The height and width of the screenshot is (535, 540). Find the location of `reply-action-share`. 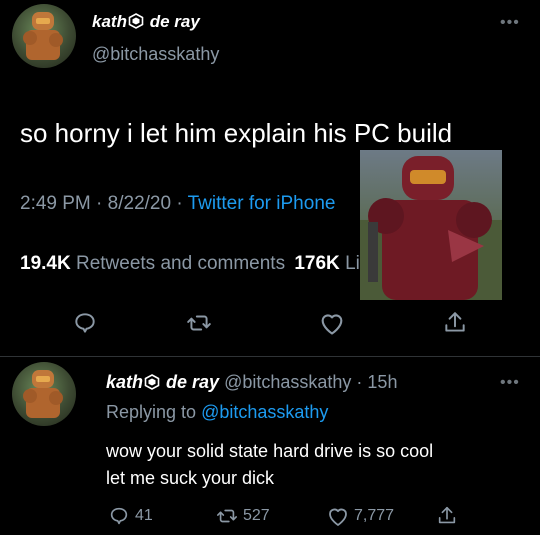

reply-action-share is located at coordinates (447, 516).